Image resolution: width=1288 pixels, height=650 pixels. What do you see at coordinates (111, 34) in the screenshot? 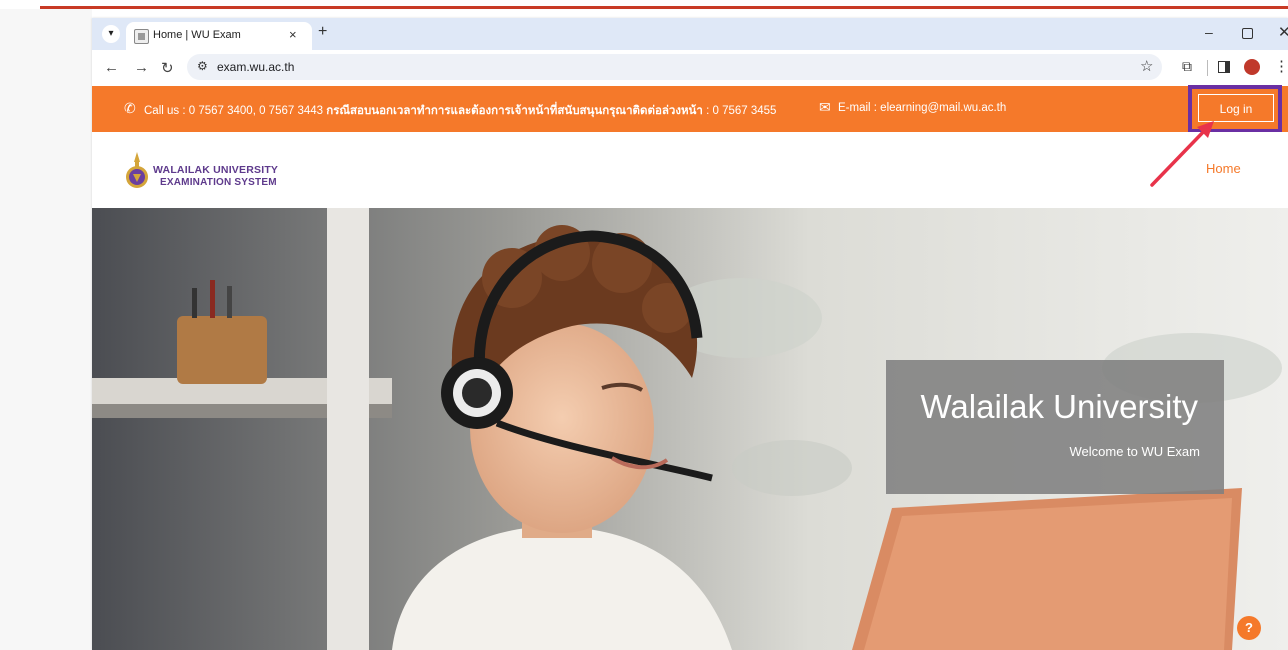
I see `tab-search-dropdown-icon: ▾` at bounding box center [111, 34].